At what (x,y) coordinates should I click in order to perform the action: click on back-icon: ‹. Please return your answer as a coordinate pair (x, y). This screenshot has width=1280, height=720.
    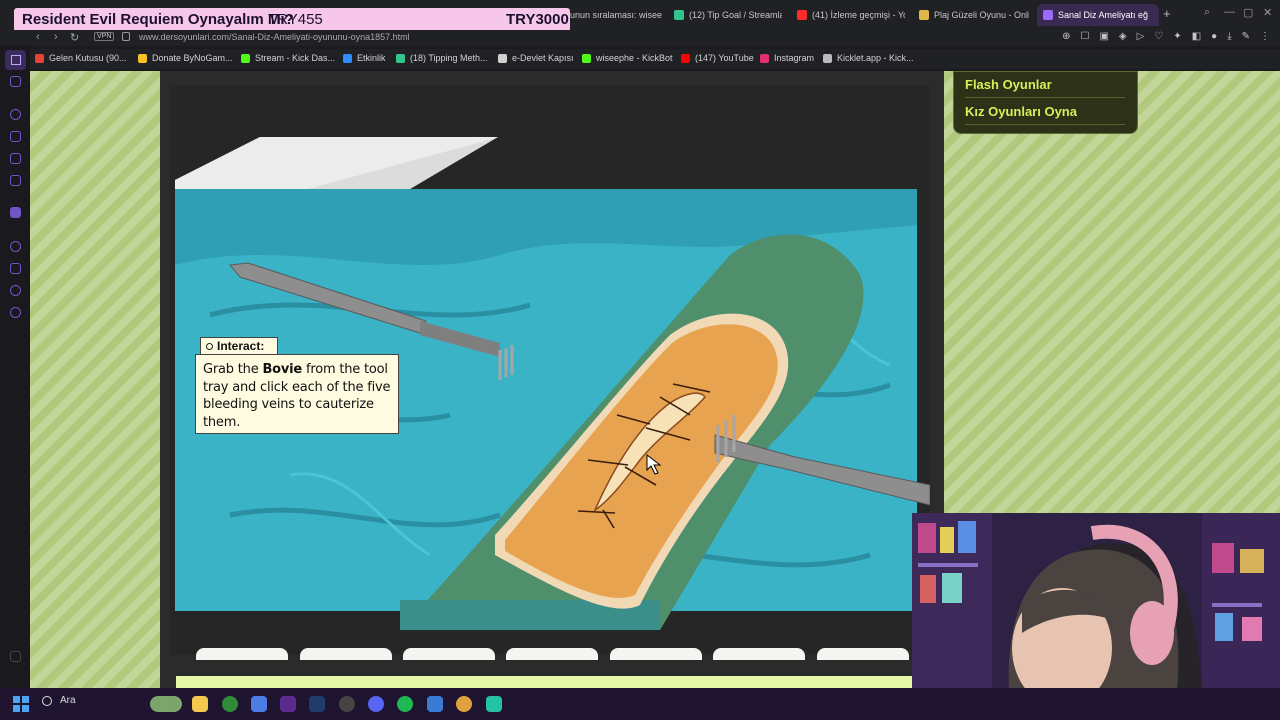
    Looking at the image, I should click on (38, 37).